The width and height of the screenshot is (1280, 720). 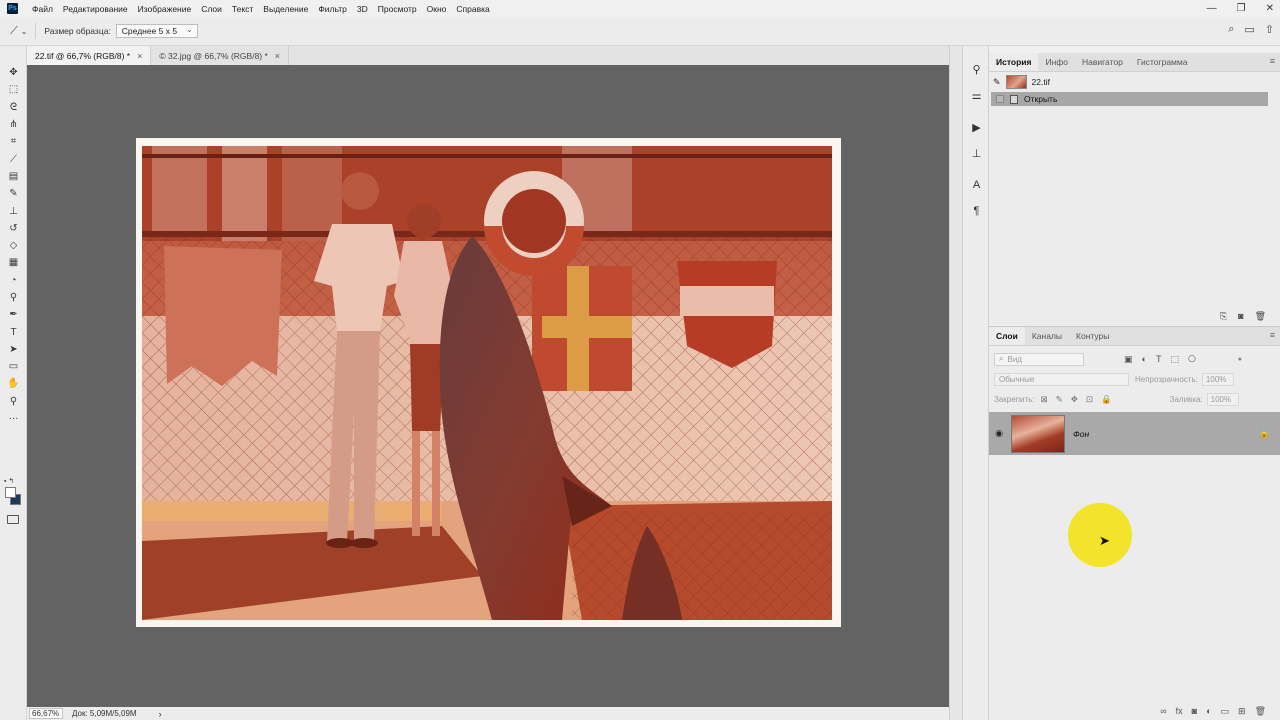 I want to click on lock-position-icon: ✥, so click(x=1074, y=399).